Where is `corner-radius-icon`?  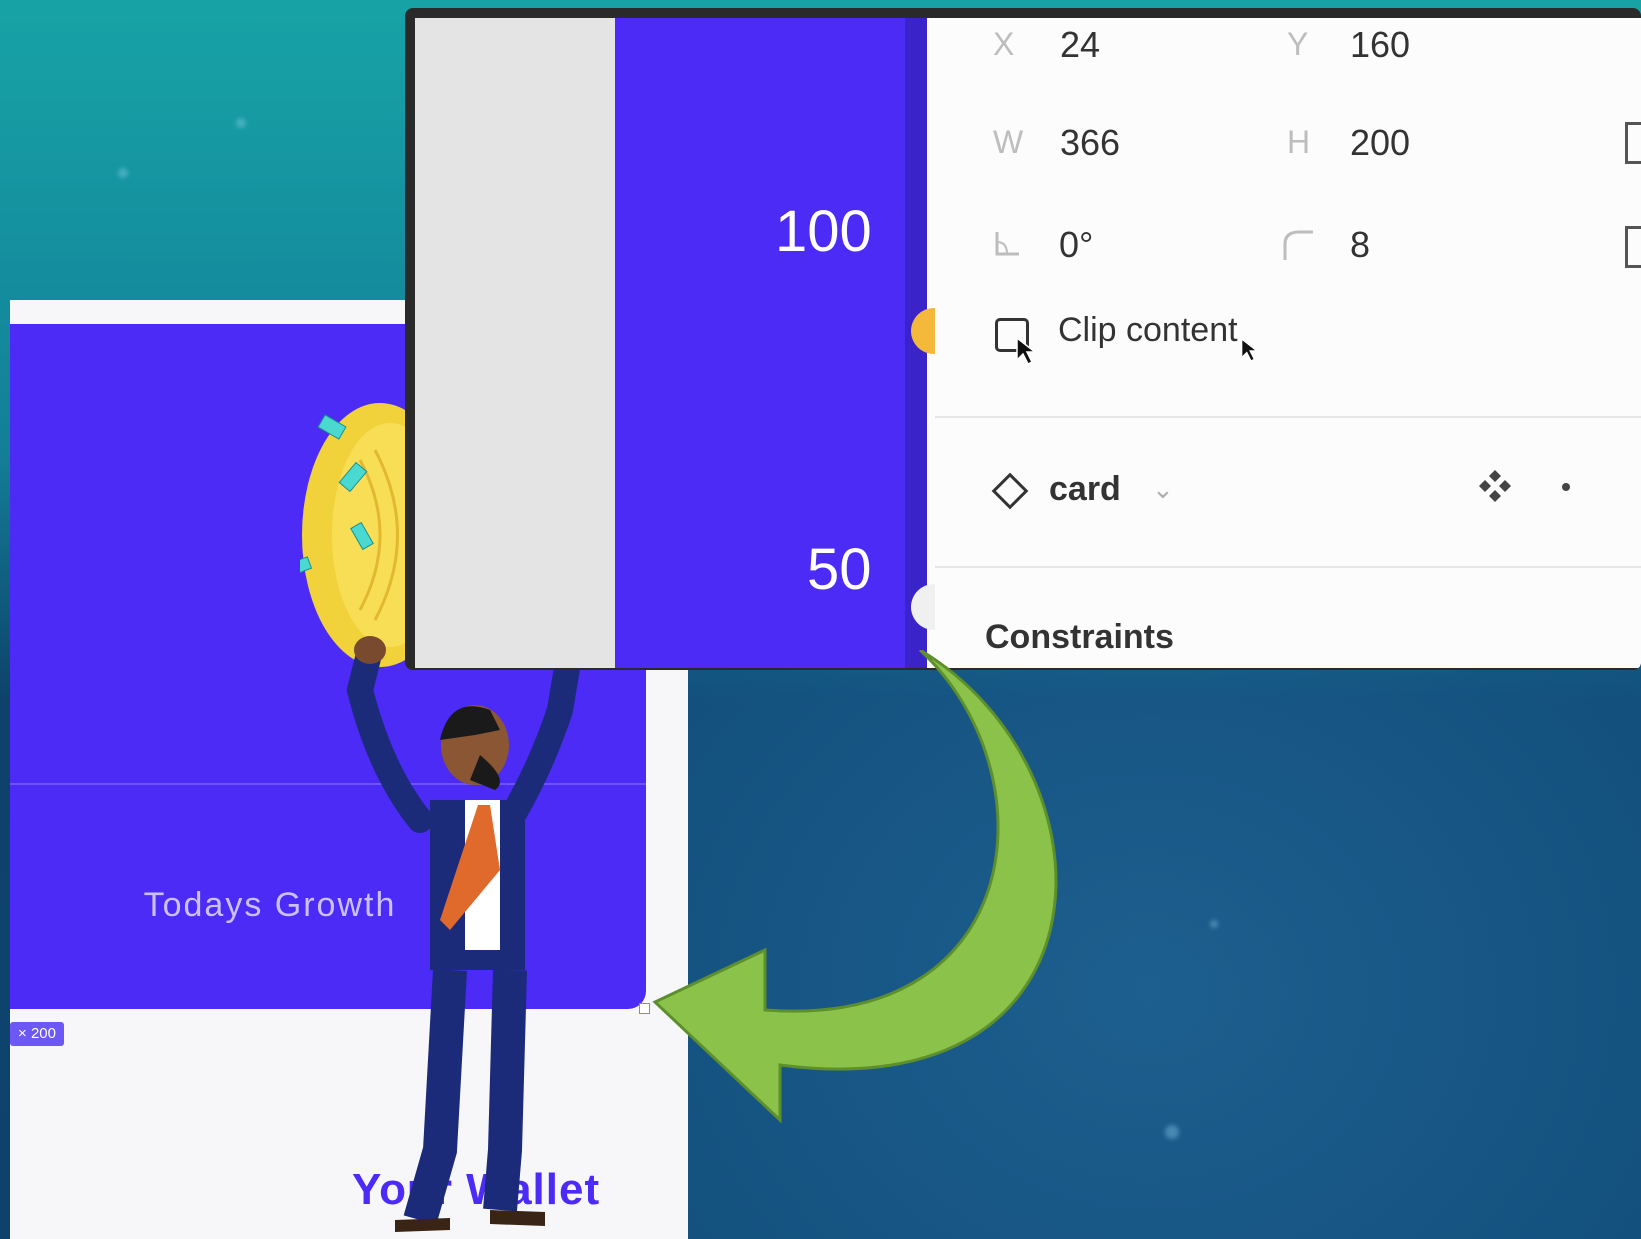
corner-radius-icon is located at coordinates (1298, 245).